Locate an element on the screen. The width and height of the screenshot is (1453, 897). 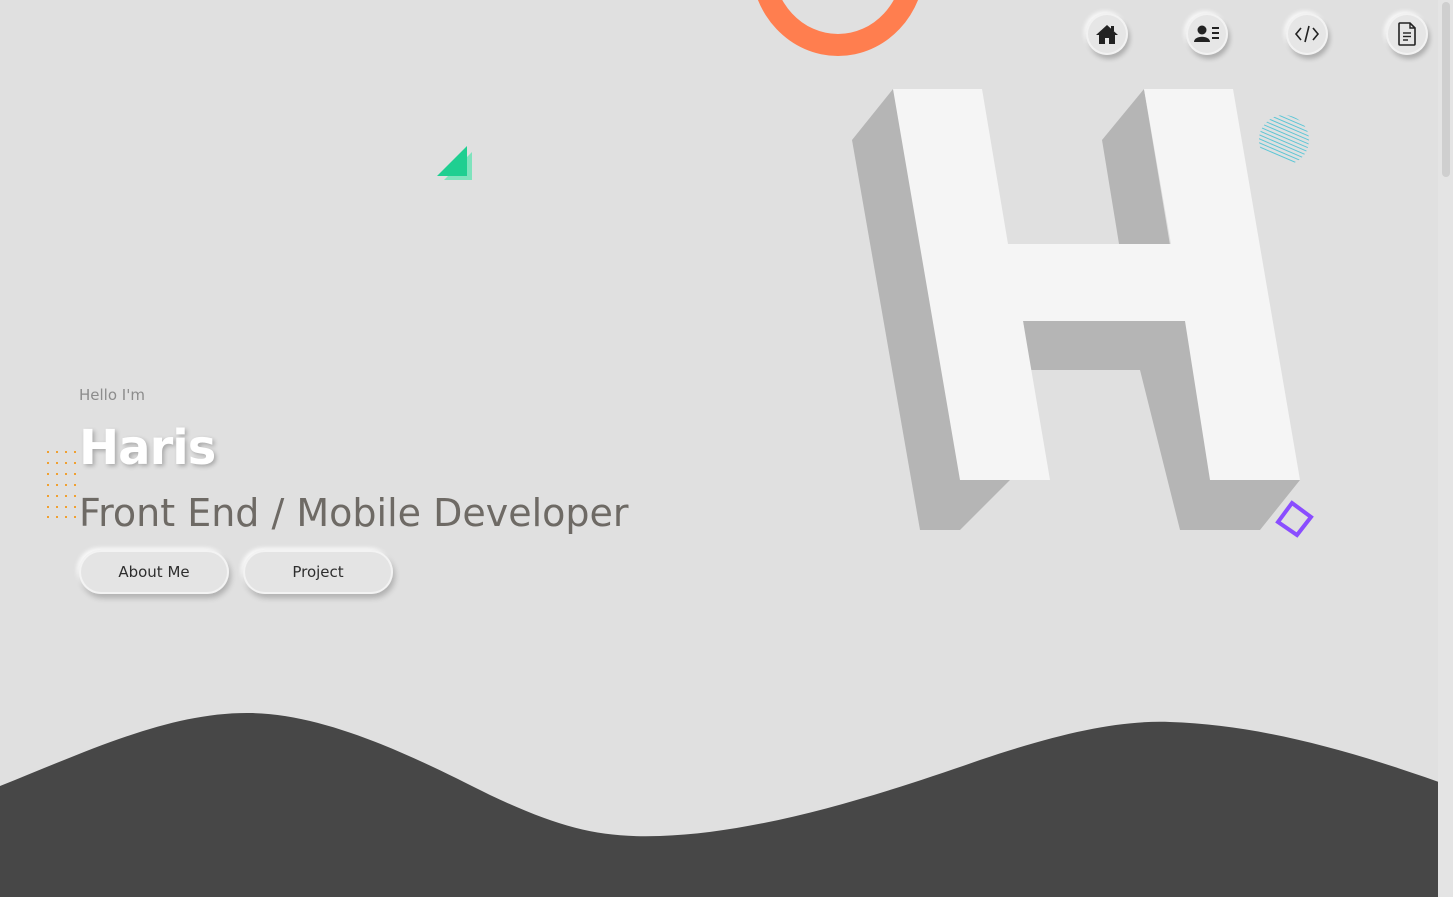
nav-resume-button is located at coordinates (1407, 34).